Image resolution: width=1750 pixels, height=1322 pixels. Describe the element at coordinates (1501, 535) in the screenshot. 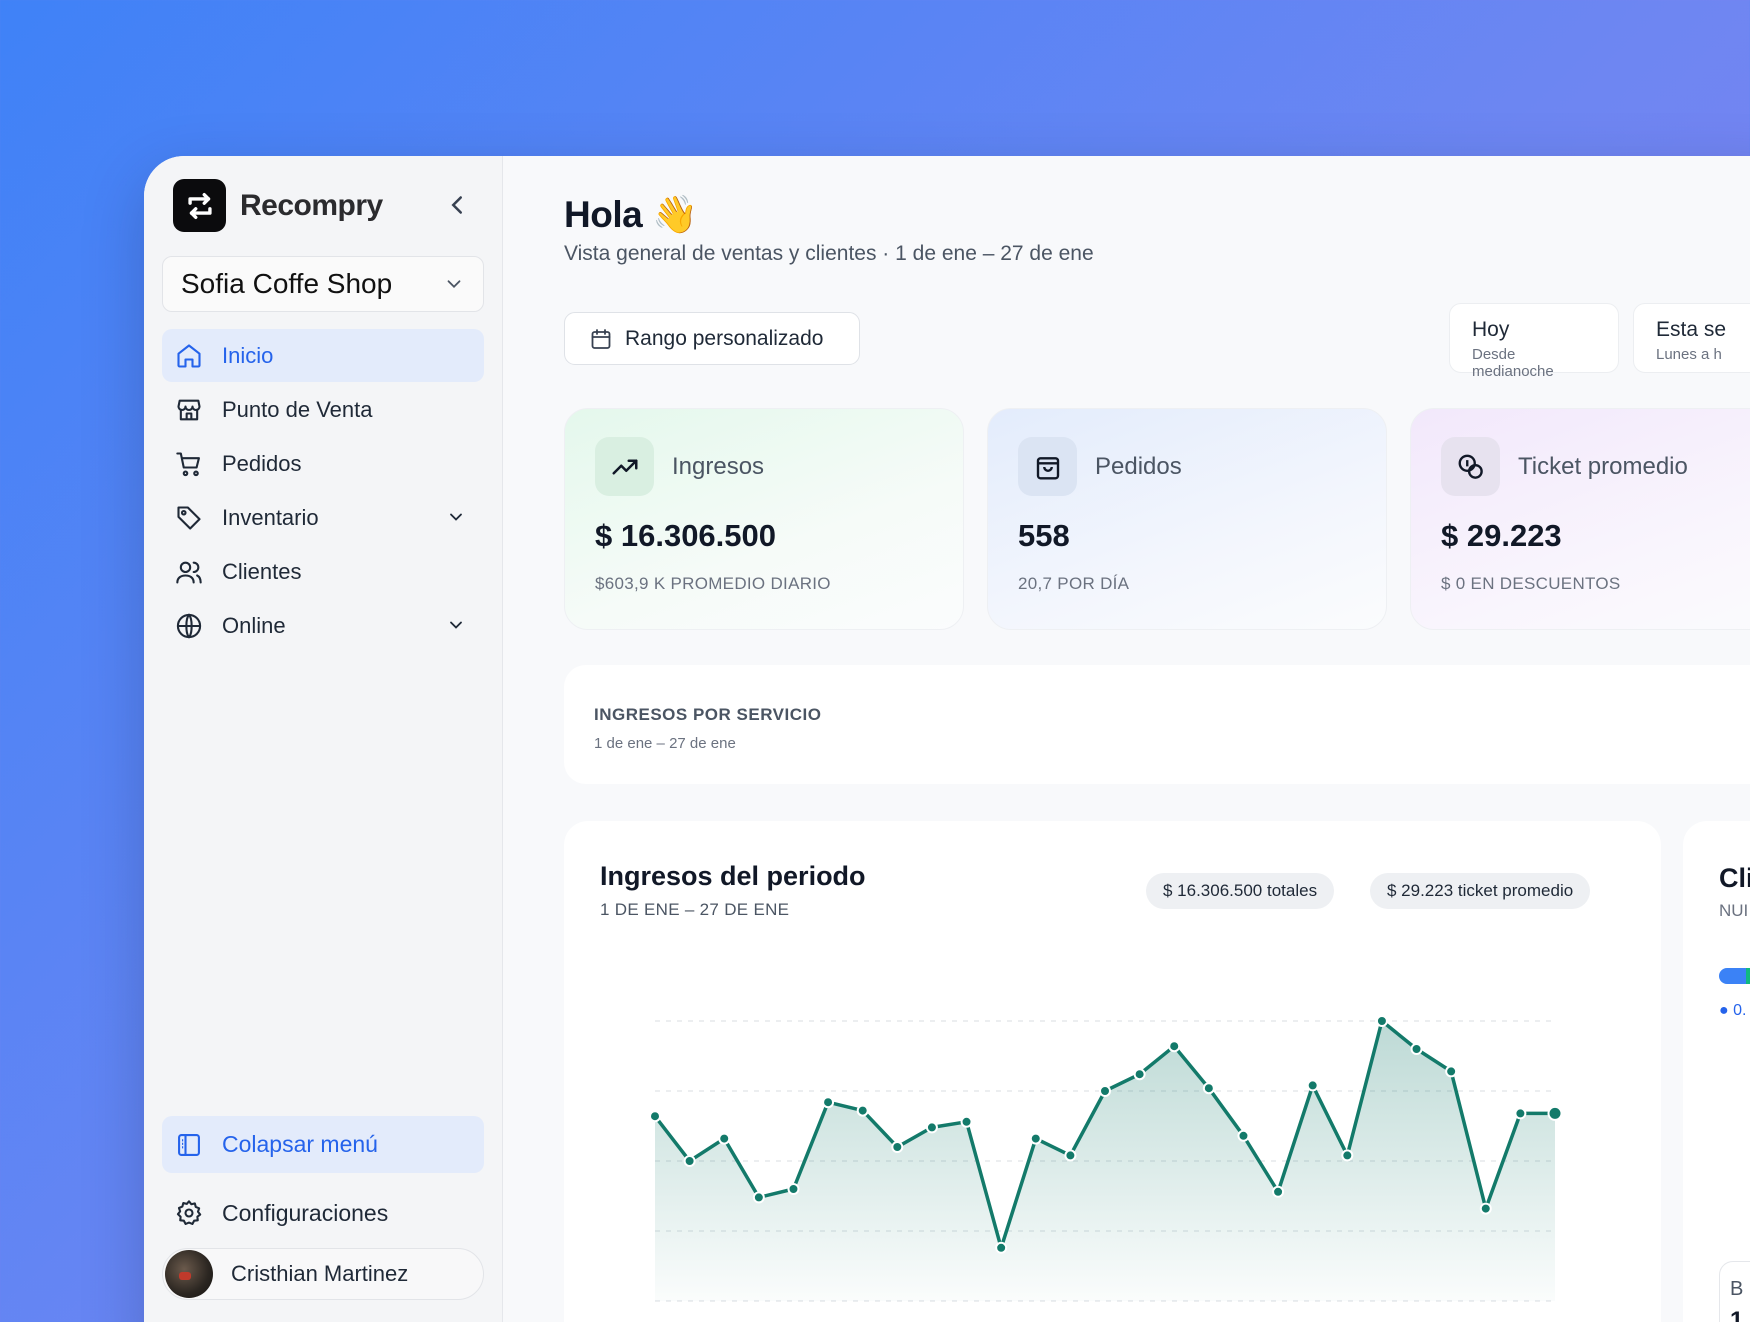

I see `kpi-value: $ 29.223` at that location.